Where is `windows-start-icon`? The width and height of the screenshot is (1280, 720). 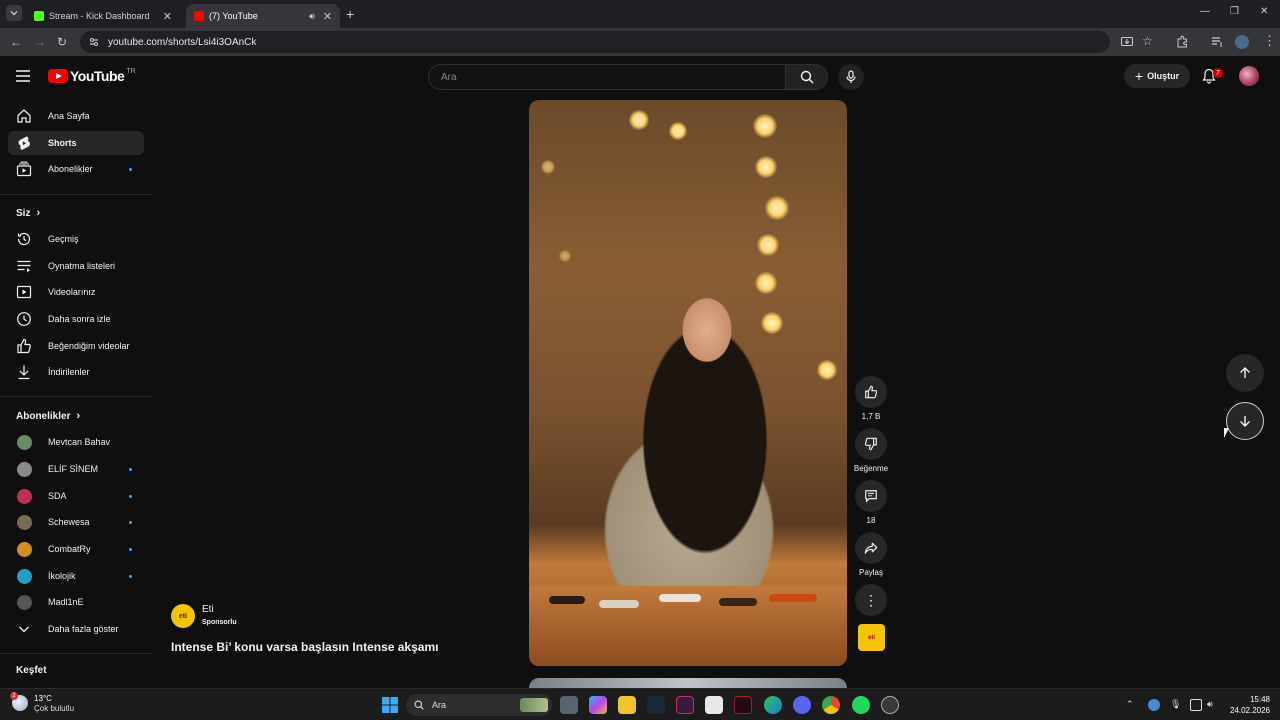 windows-start-icon is located at coordinates (390, 705).